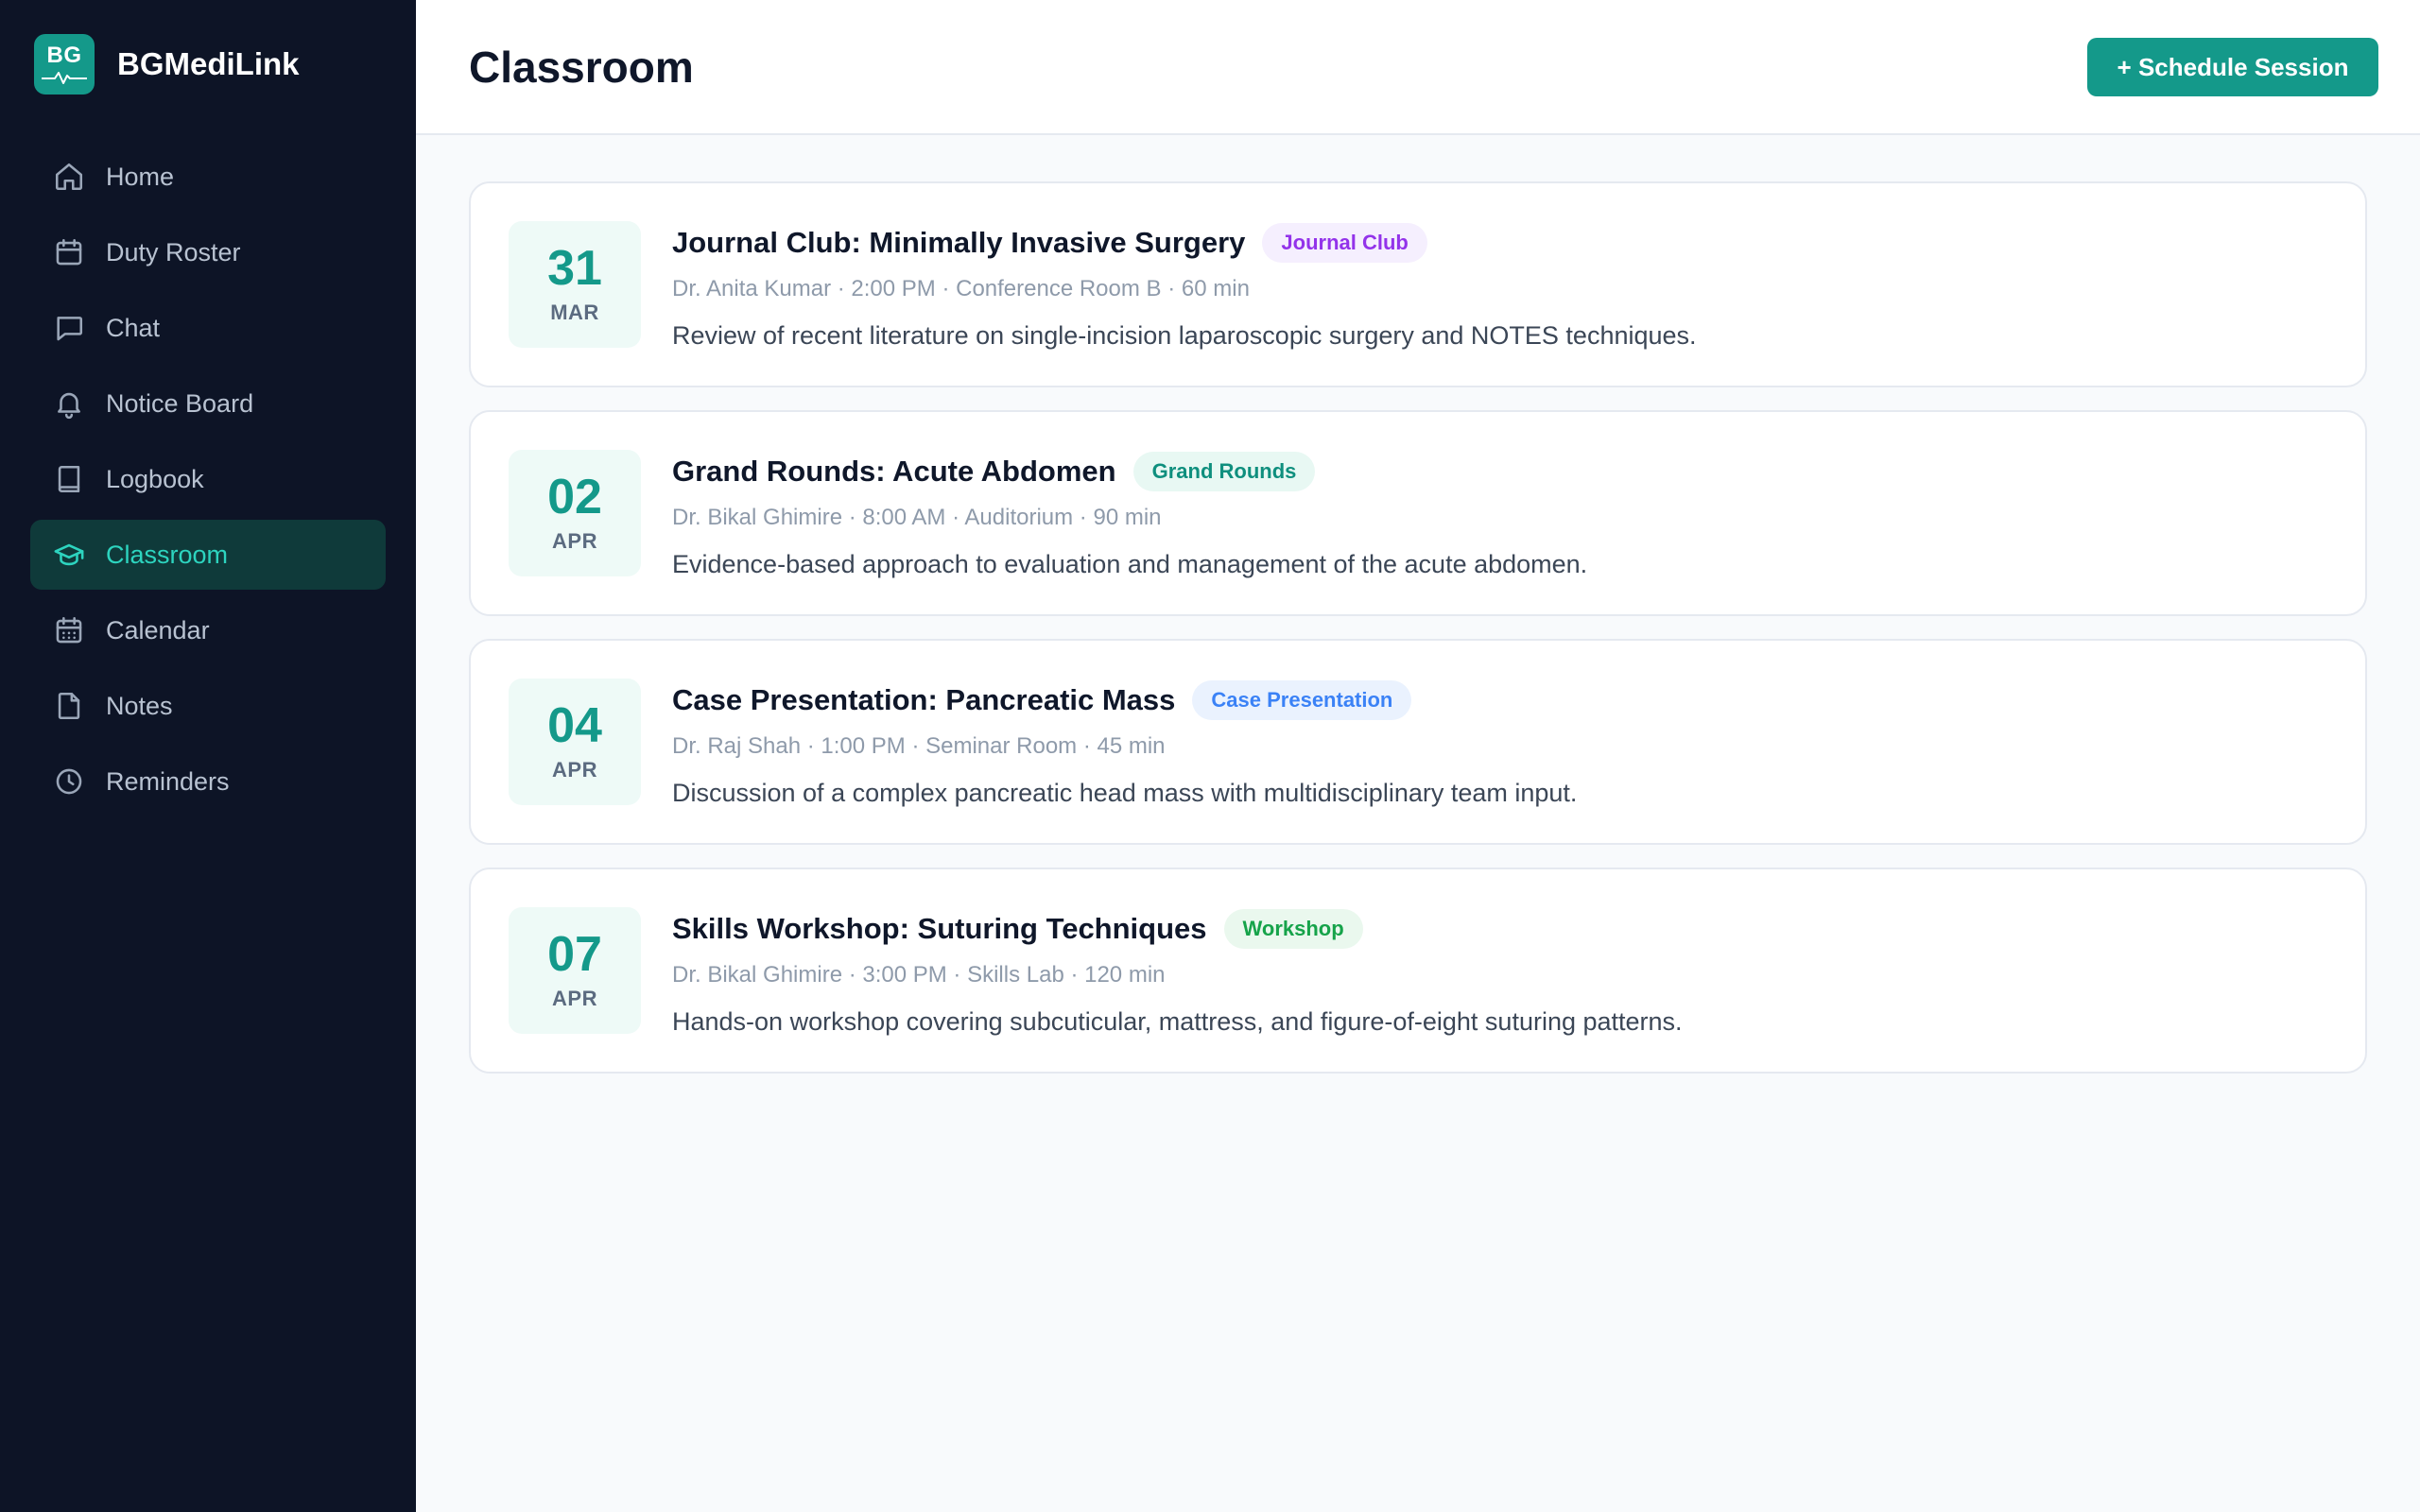 The image size is (2420, 1512). Describe the element at coordinates (924, 699) in the screenshot. I see `session-title: Case Presentation: Pancreatic Mass` at that location.